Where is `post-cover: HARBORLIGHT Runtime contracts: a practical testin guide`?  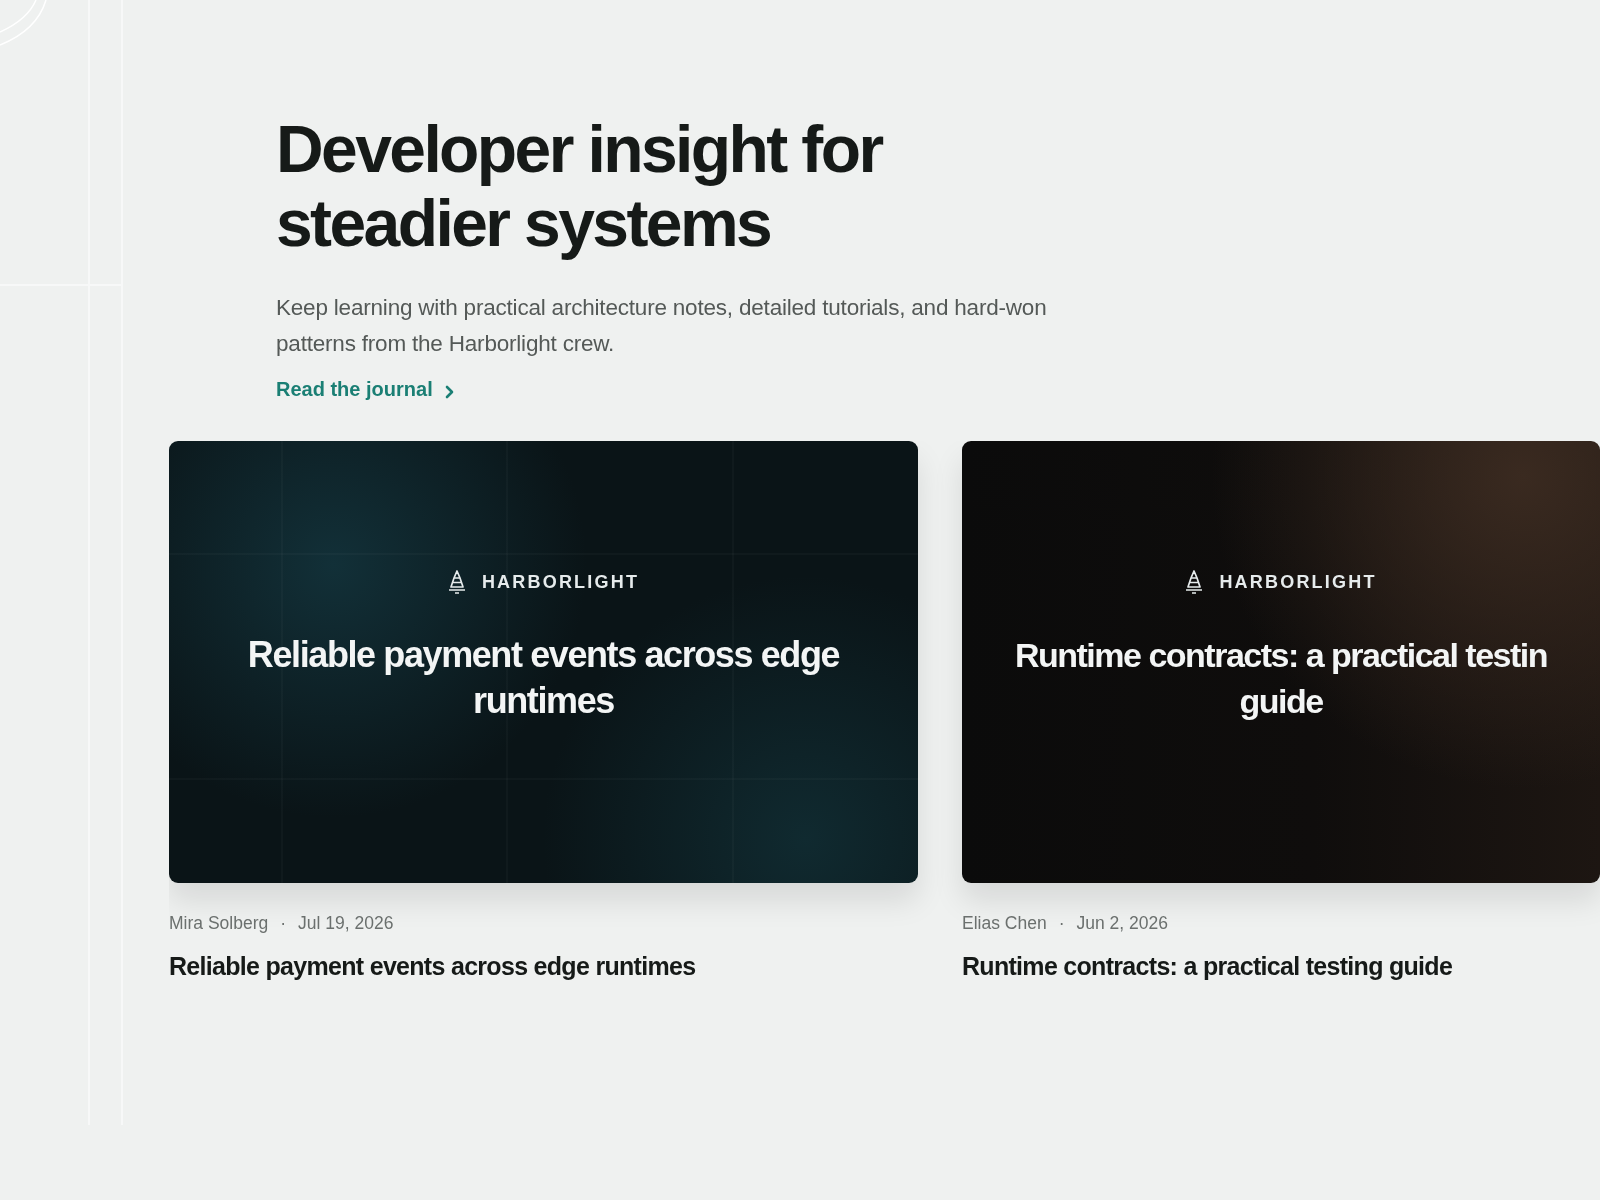
post-cover: HARBORLIGHT Runtime contracts: a practical testin guide is located at coordinates (1281, 662).